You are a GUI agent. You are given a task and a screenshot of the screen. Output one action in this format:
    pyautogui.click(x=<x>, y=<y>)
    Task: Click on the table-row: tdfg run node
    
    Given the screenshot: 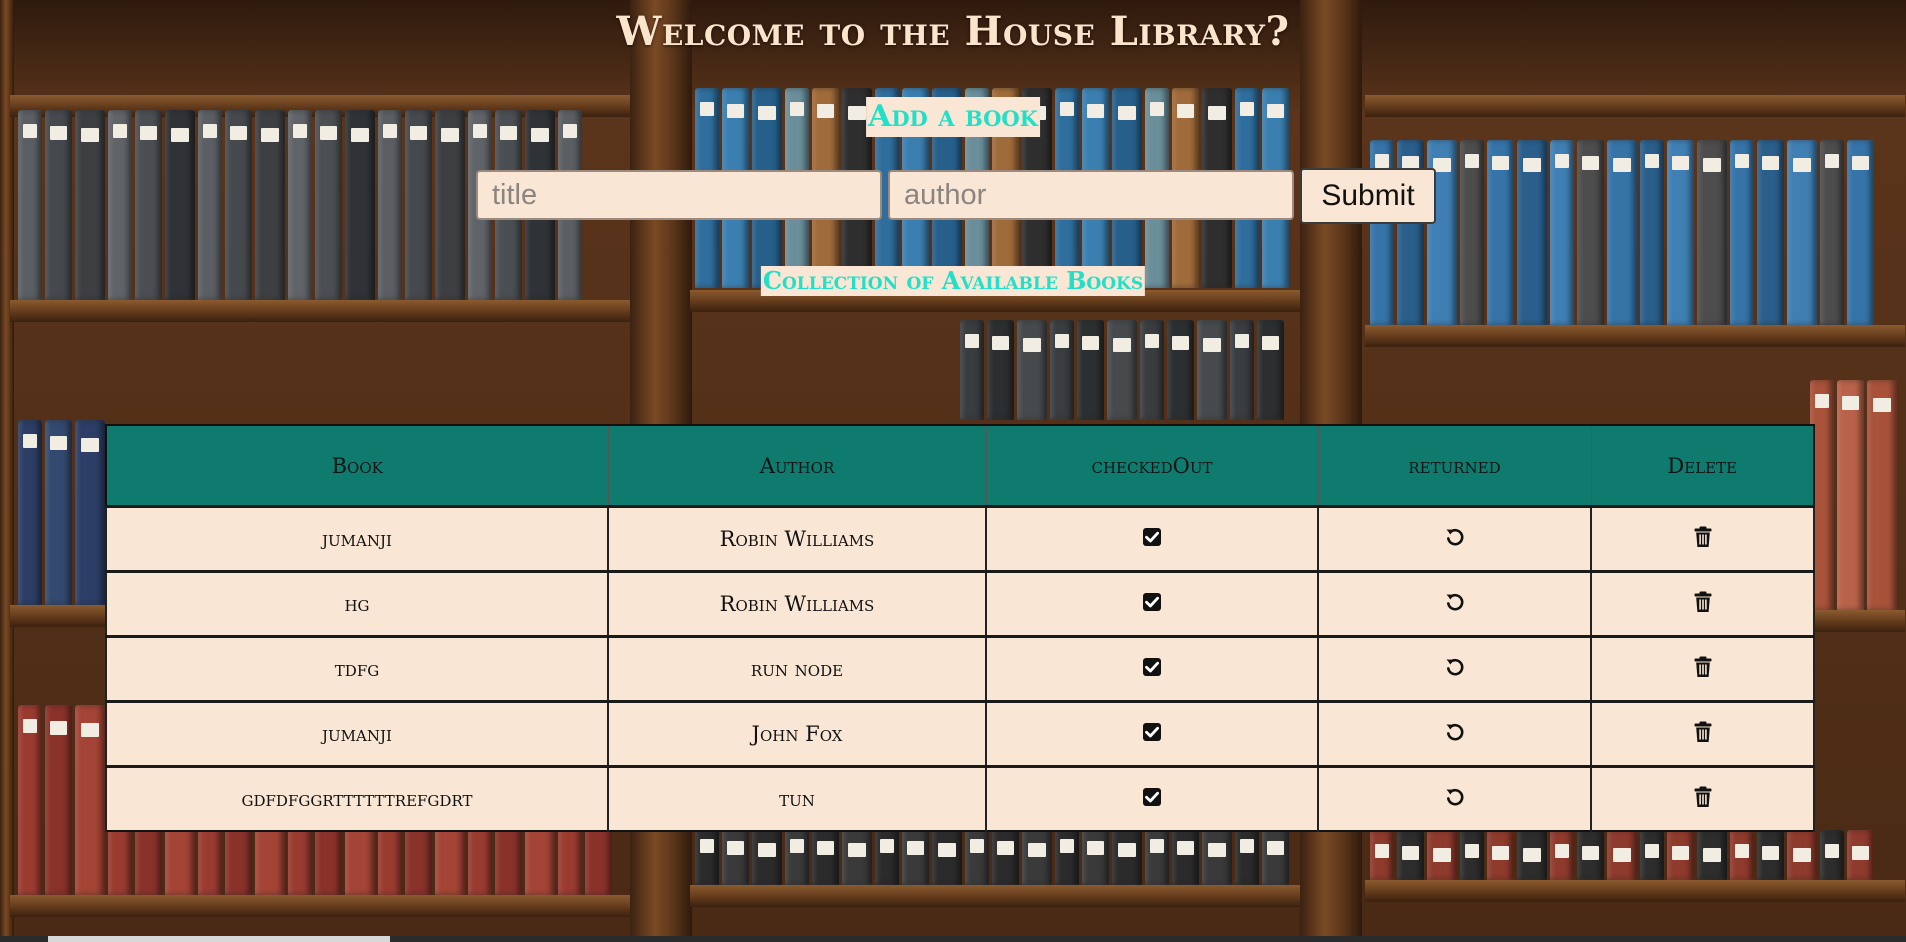 What is the action you would take?
    pyautogui.click(x=960, y=668)
    